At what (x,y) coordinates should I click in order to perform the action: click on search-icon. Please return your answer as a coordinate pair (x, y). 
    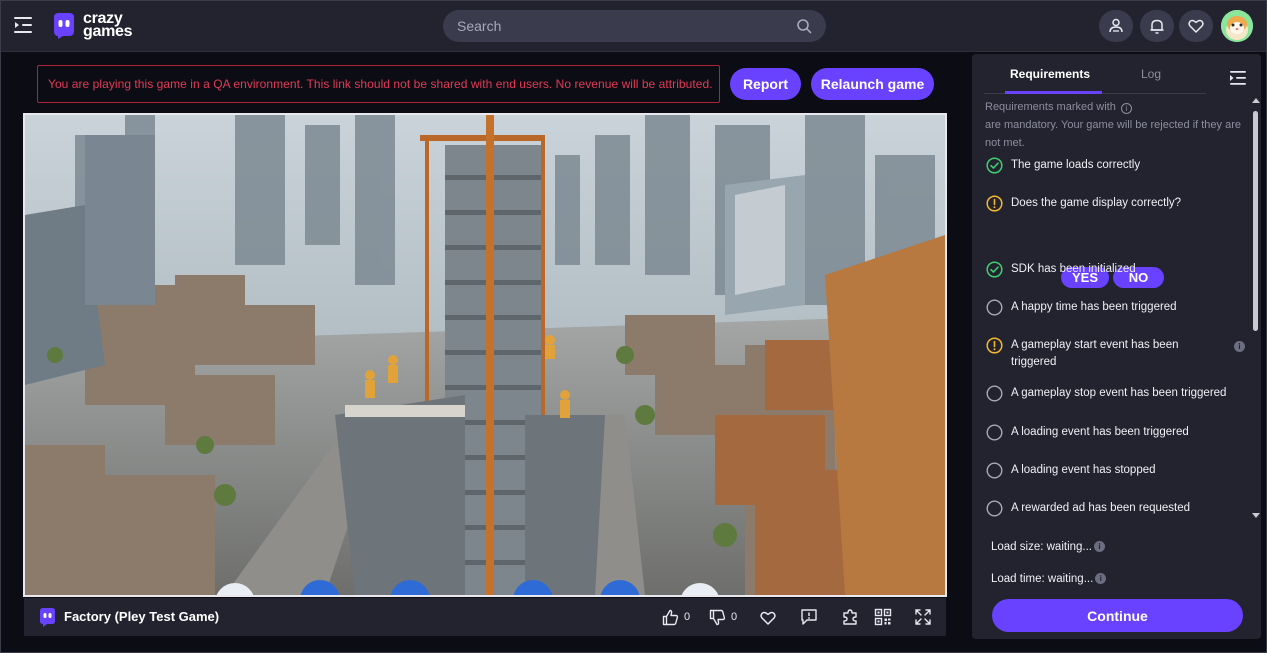
    Looking at the image, I should click on (804, 26).